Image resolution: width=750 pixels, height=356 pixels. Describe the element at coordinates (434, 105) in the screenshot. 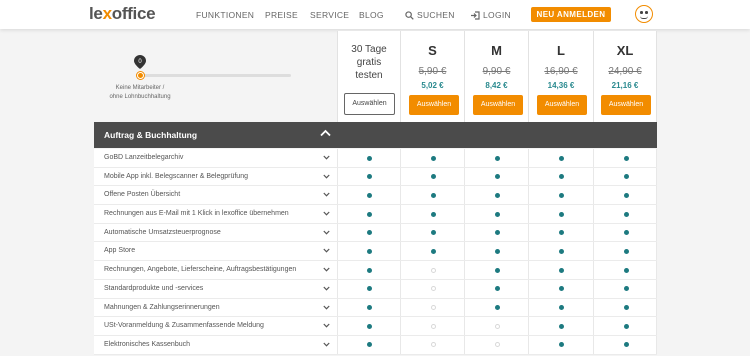

I see `plan-s-select-button: Auswählen` at that location.